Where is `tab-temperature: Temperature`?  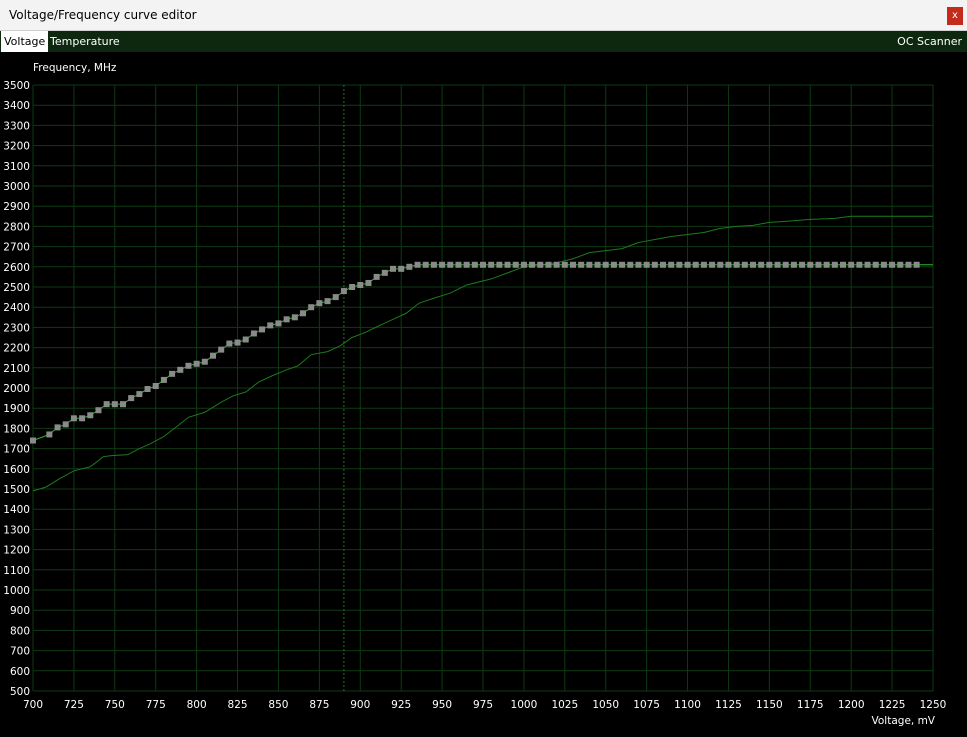
tab-temperature: Temperature is located at coordinates (85, 41).